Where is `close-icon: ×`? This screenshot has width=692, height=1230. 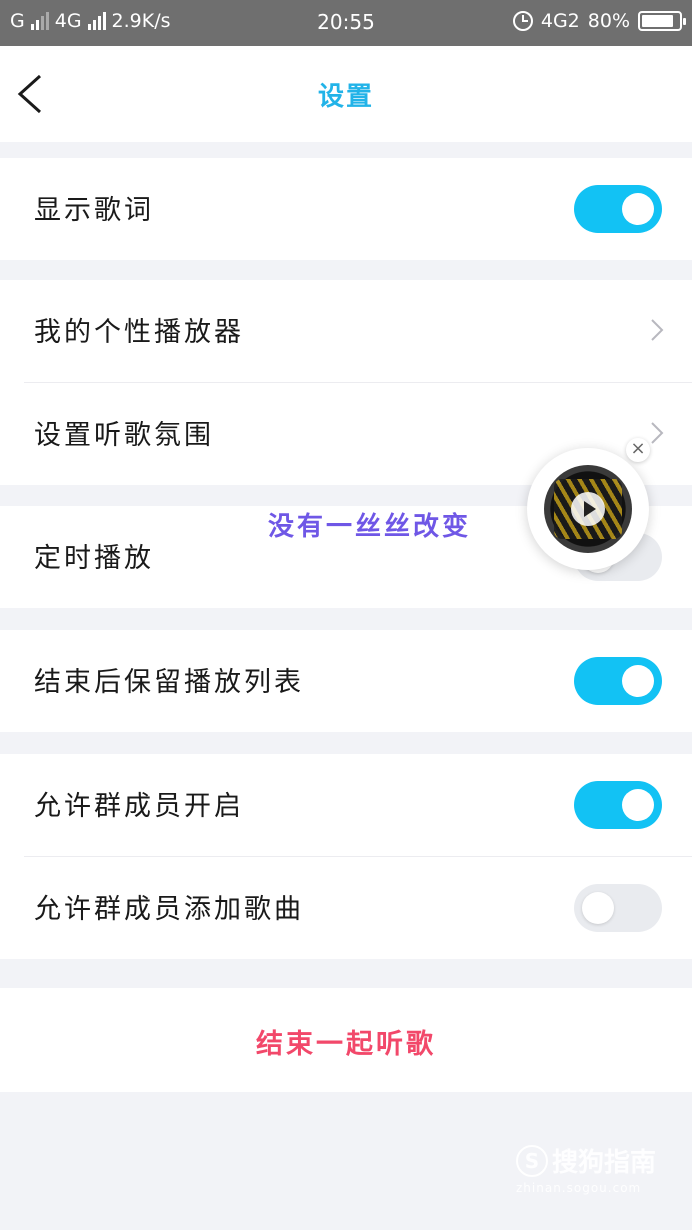 close-icon: × is located at coordinates (638, 450).